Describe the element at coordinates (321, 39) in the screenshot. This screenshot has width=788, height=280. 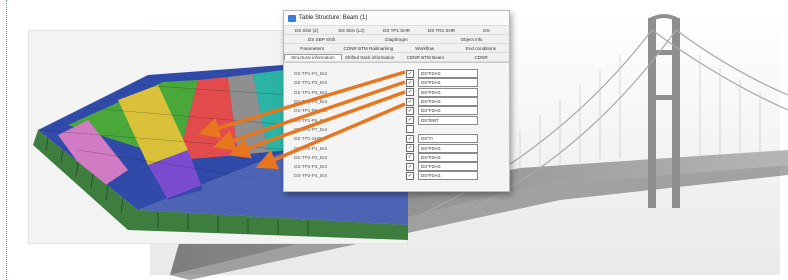
I see `tab: DS SBP Shift` at that location.